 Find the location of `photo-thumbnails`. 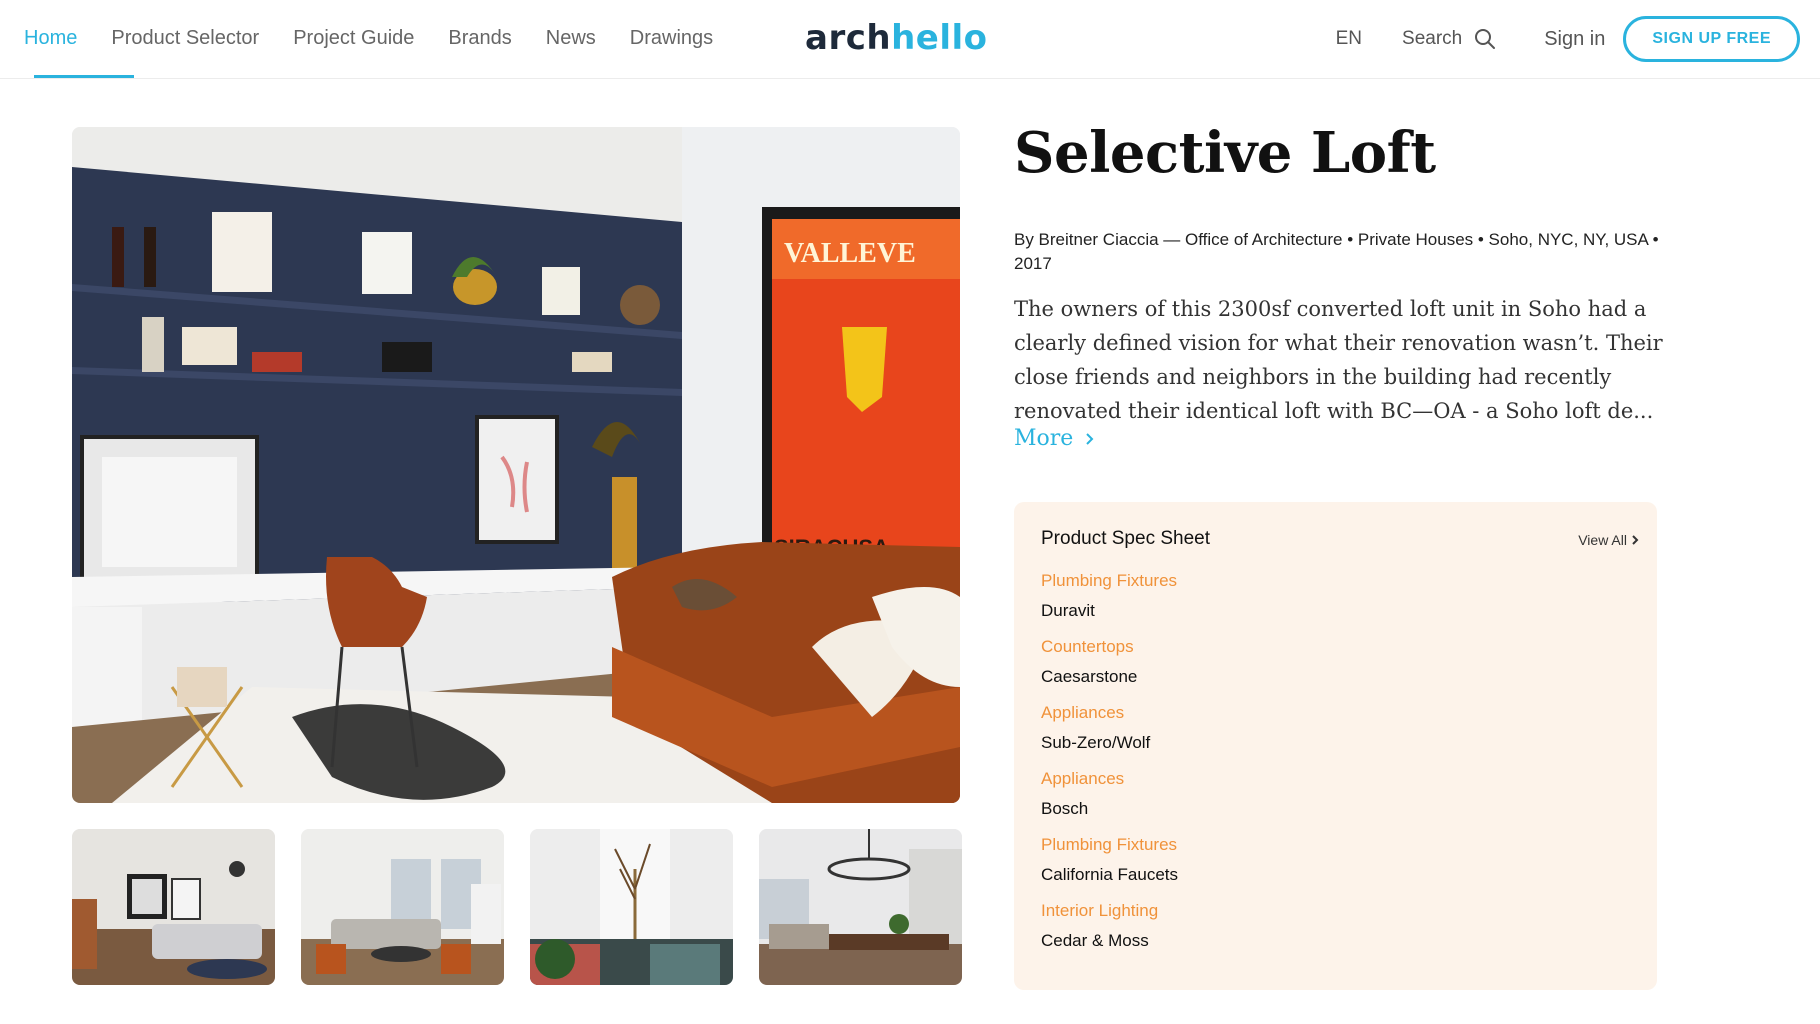

photo-thumbnails is located at coordinates (517, 907).